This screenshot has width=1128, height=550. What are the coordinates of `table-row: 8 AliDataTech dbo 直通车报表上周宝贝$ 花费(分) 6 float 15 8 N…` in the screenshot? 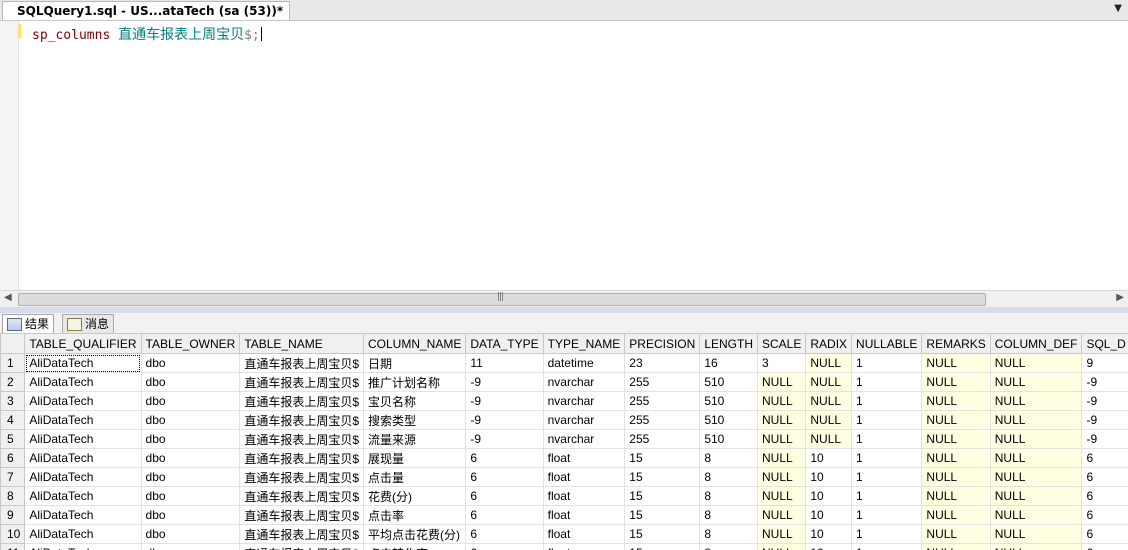 It's located at (564, 496).